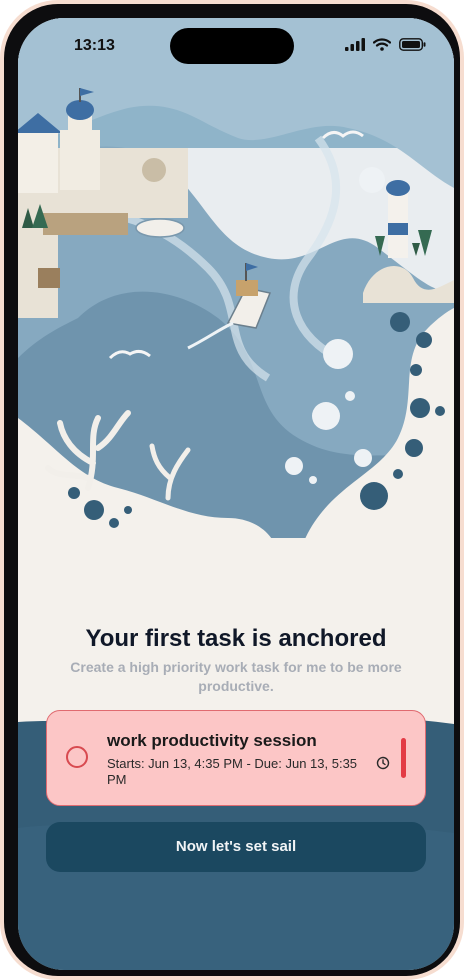  I want to click on wifi-icon, so click(382, 44).